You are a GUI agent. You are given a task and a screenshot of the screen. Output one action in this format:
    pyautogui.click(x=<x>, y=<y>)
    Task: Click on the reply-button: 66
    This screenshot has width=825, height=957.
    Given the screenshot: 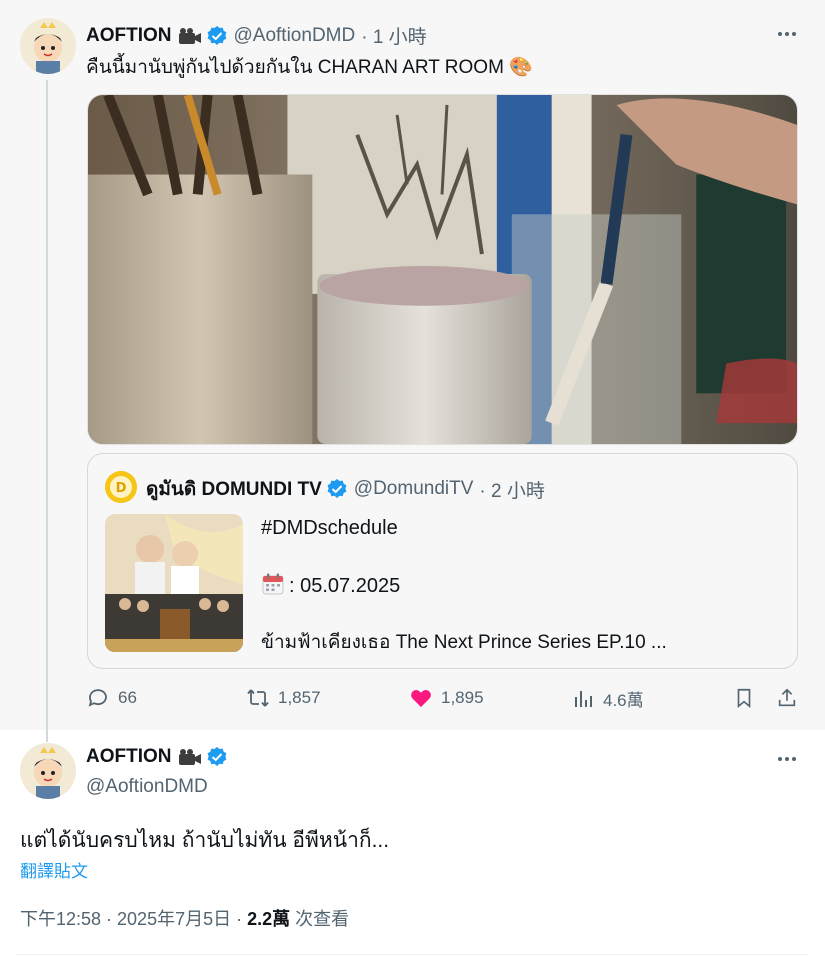 What is the action you would take?
    pyautogui.click(x=111, y=698)
    